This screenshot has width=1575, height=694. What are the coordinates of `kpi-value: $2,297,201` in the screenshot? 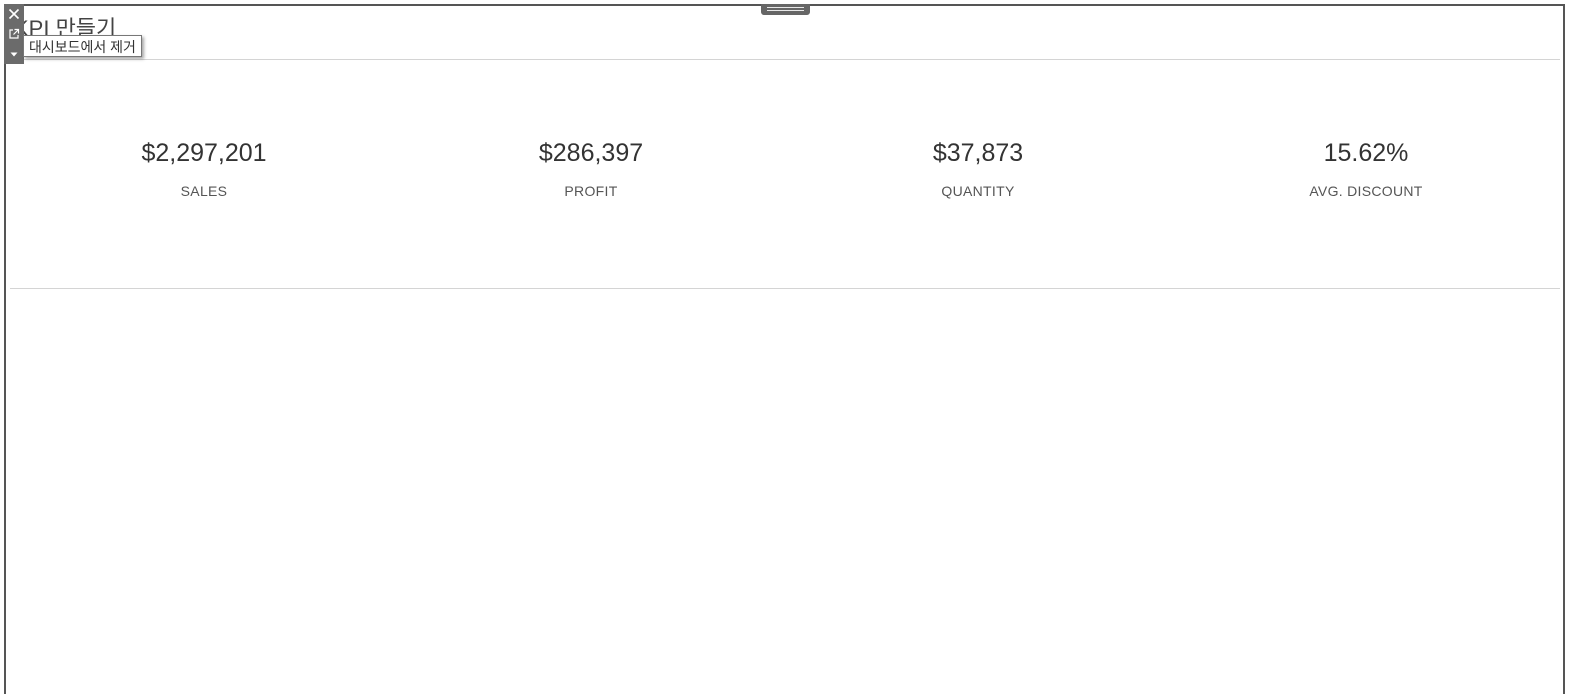 It's located at (204, 153).